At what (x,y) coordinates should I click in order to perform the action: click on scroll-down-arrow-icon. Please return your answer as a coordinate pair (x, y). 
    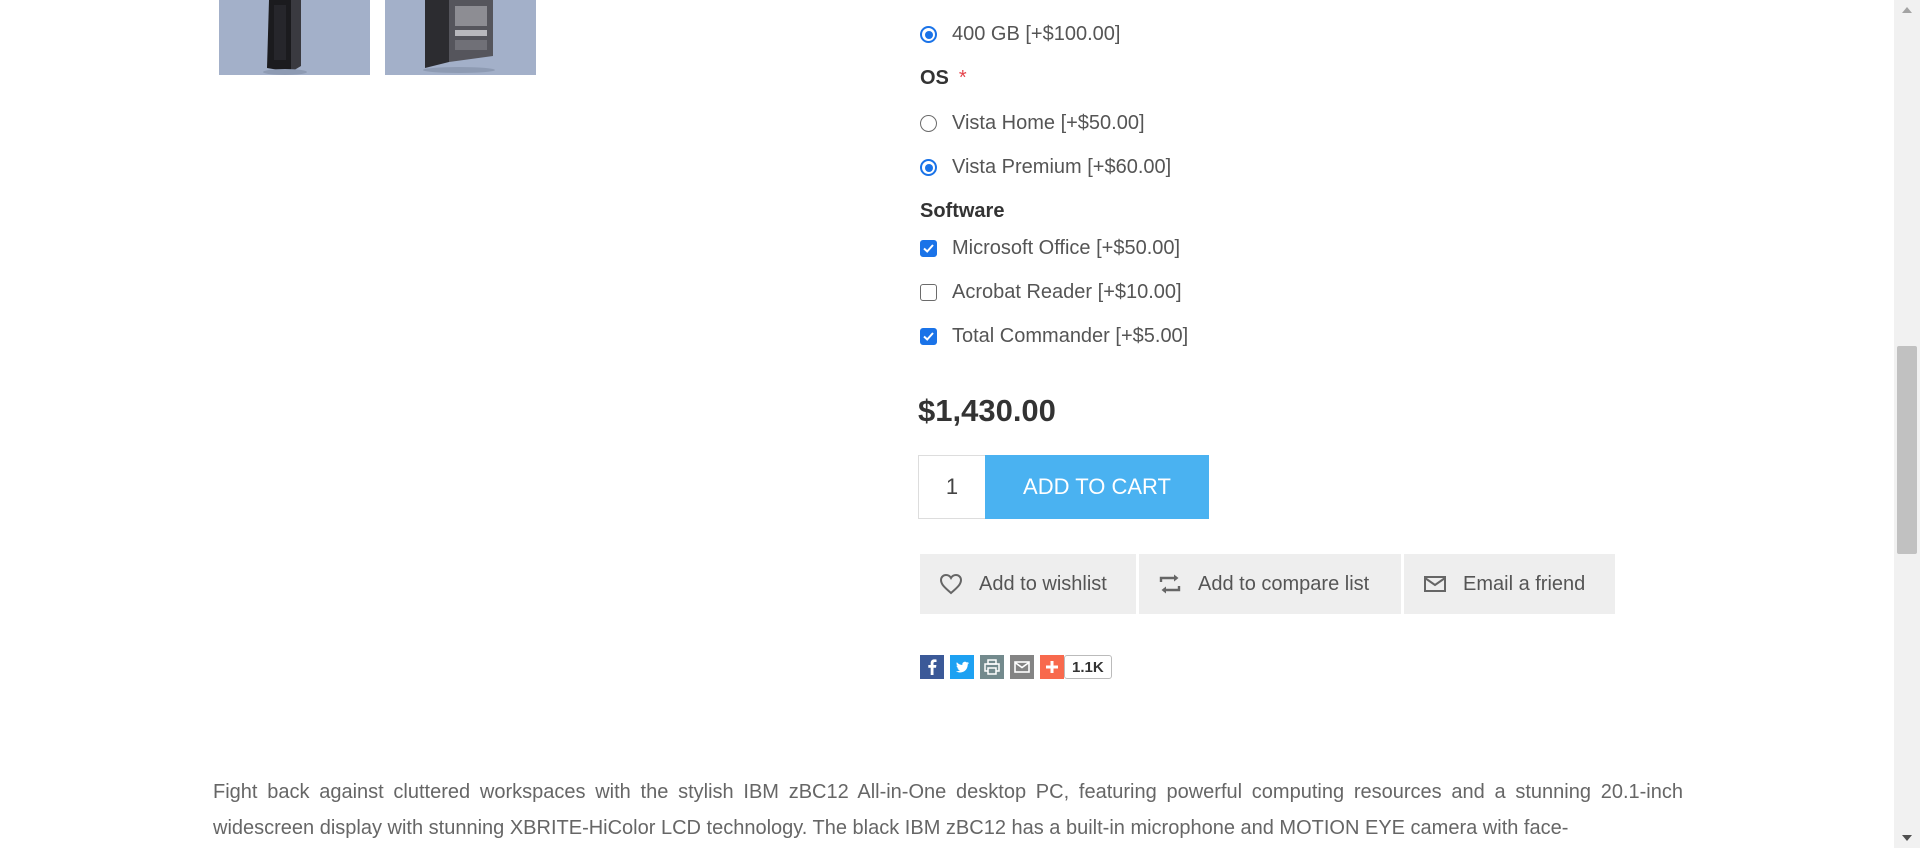
    Looking at the image, I should click on (1907, 838).